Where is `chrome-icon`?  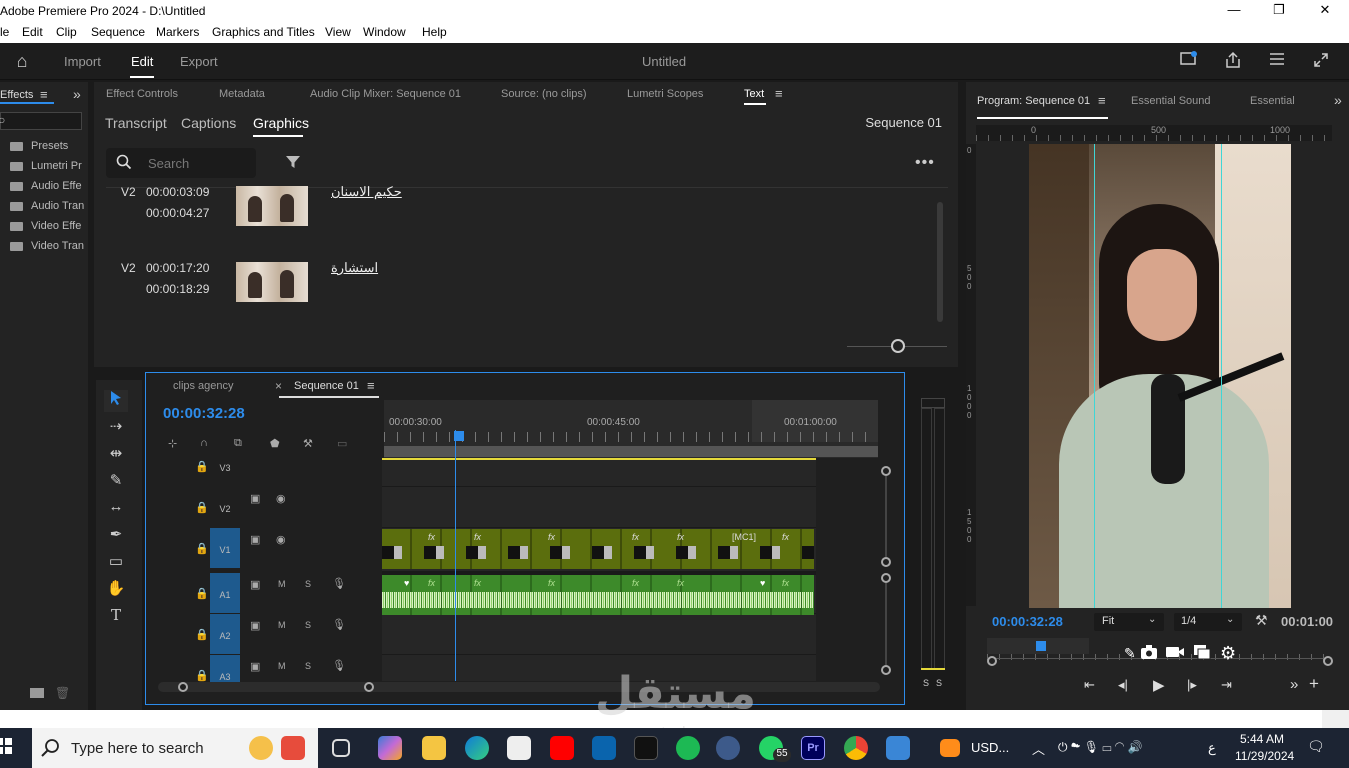 chrome-icon is located at coordinates (856, 748).